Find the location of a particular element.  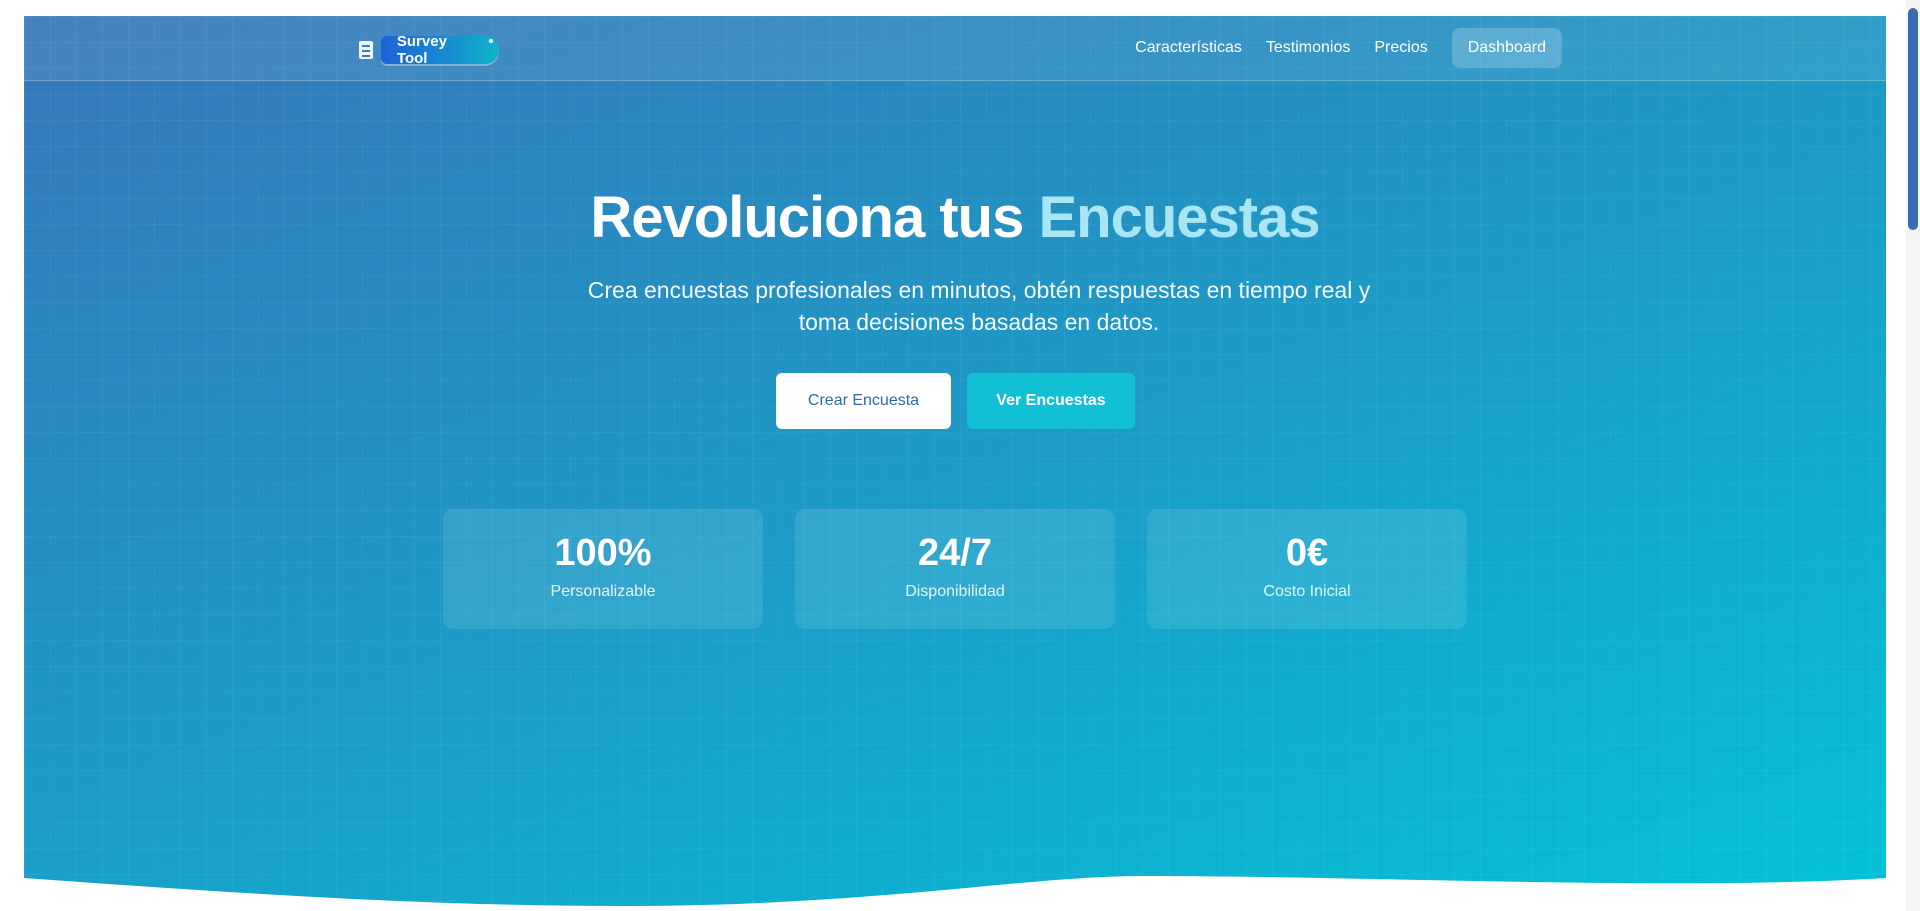

stat-value: 100% is located at coordinates (603, 553).